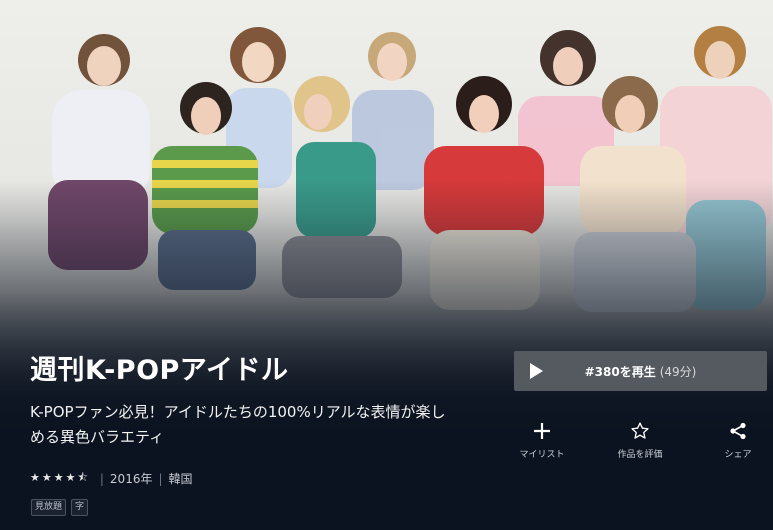 The image size is (773, 530). I want to click on badges: 見放題 字, so click(60, 507).